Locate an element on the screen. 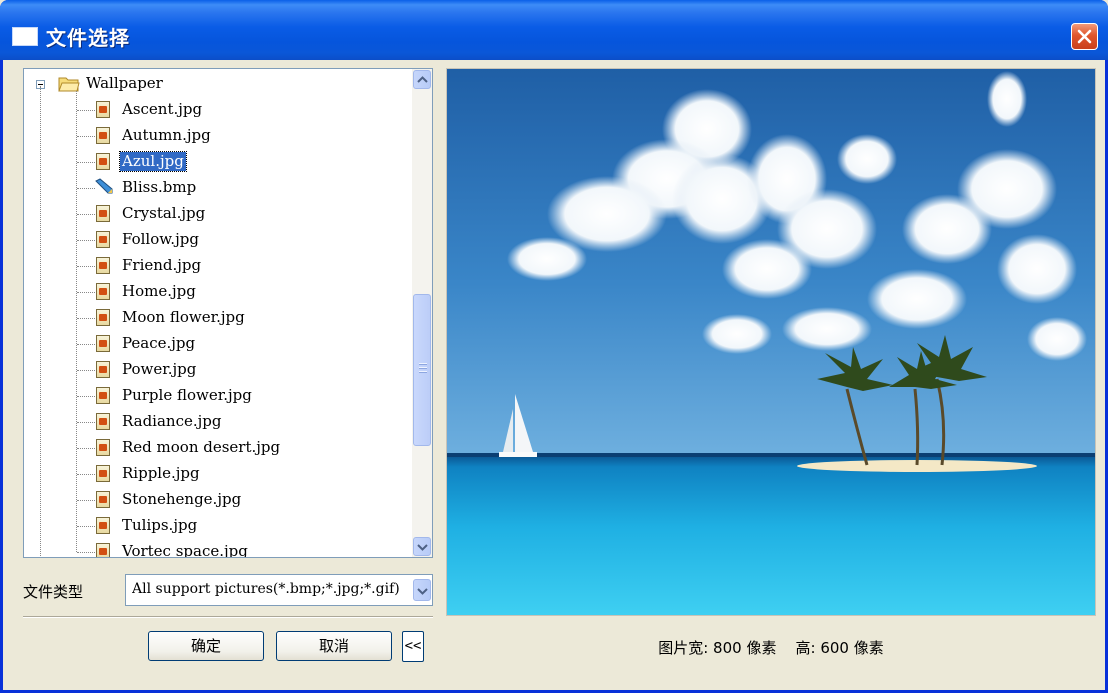  tree-file-row: Power.jpg is located at coordinates (219, 370).